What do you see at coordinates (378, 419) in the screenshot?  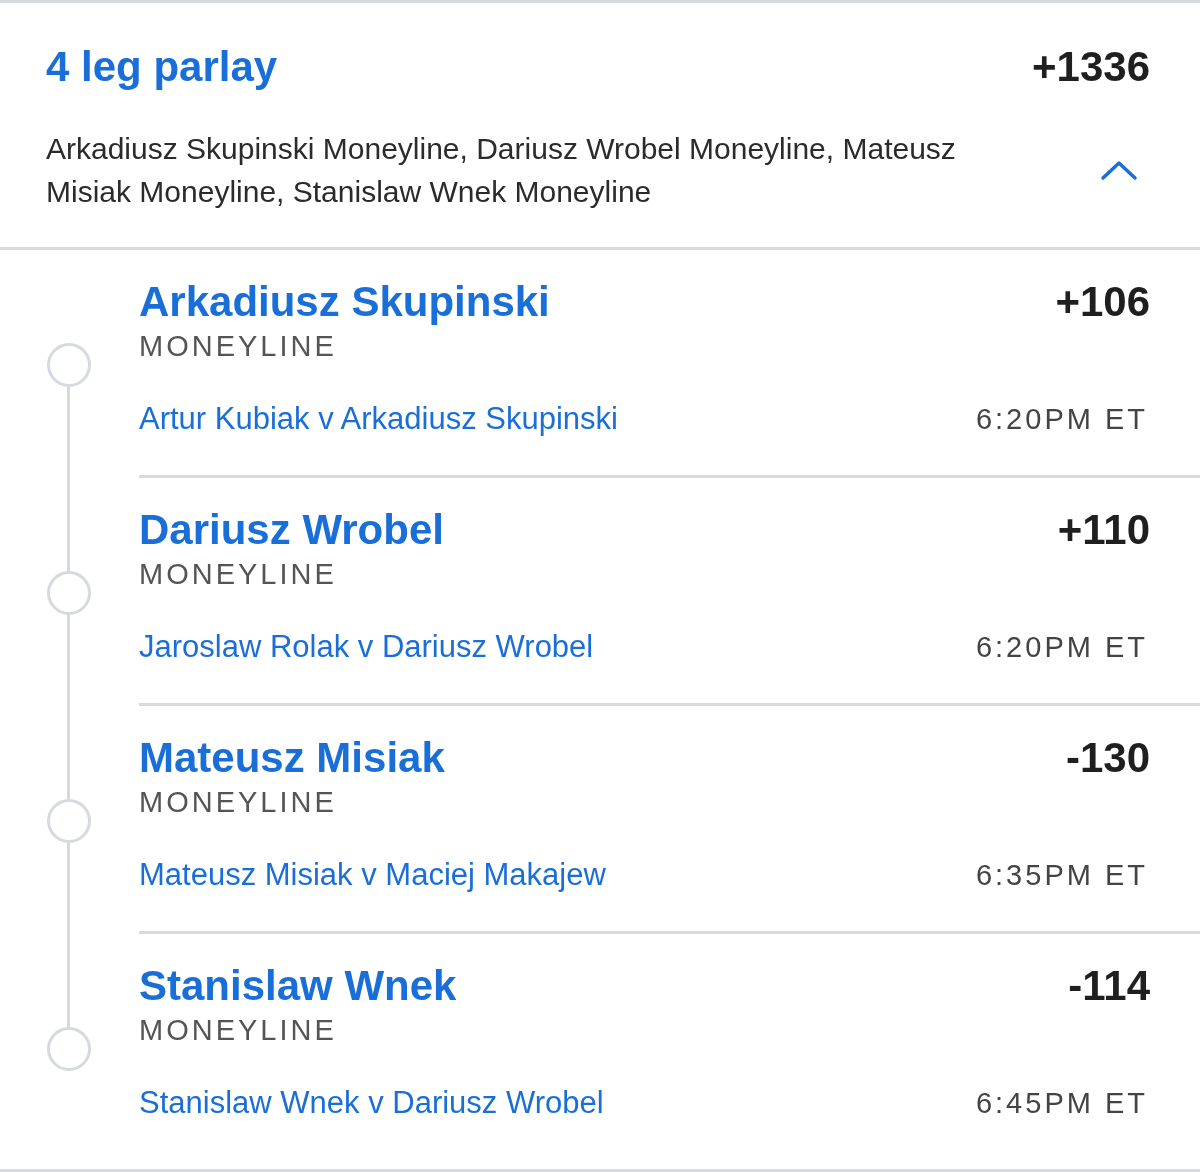 I see `event-link: Artur Kubiak v Arkadiusz Skupinski` at bounding box center [378, 419].